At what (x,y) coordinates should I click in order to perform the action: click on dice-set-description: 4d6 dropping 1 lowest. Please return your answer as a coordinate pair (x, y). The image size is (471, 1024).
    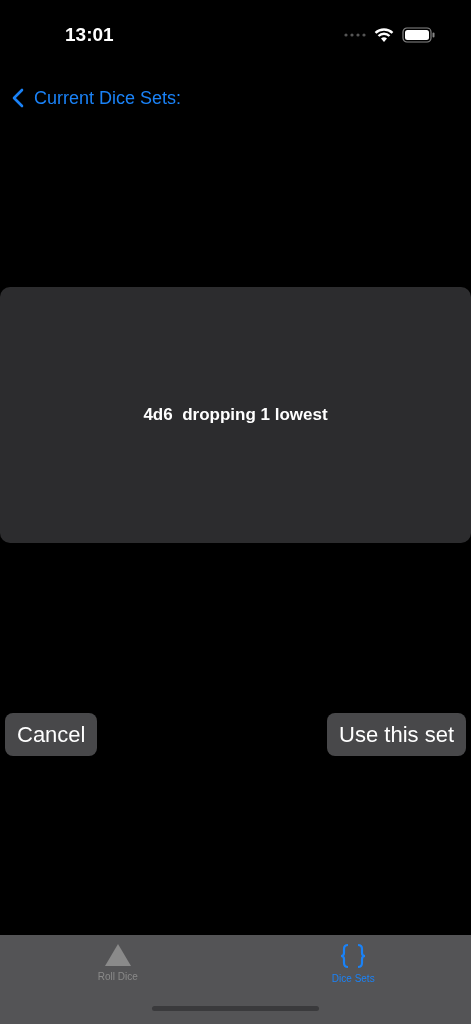
    Looking at the image, I should click on (235, 415).